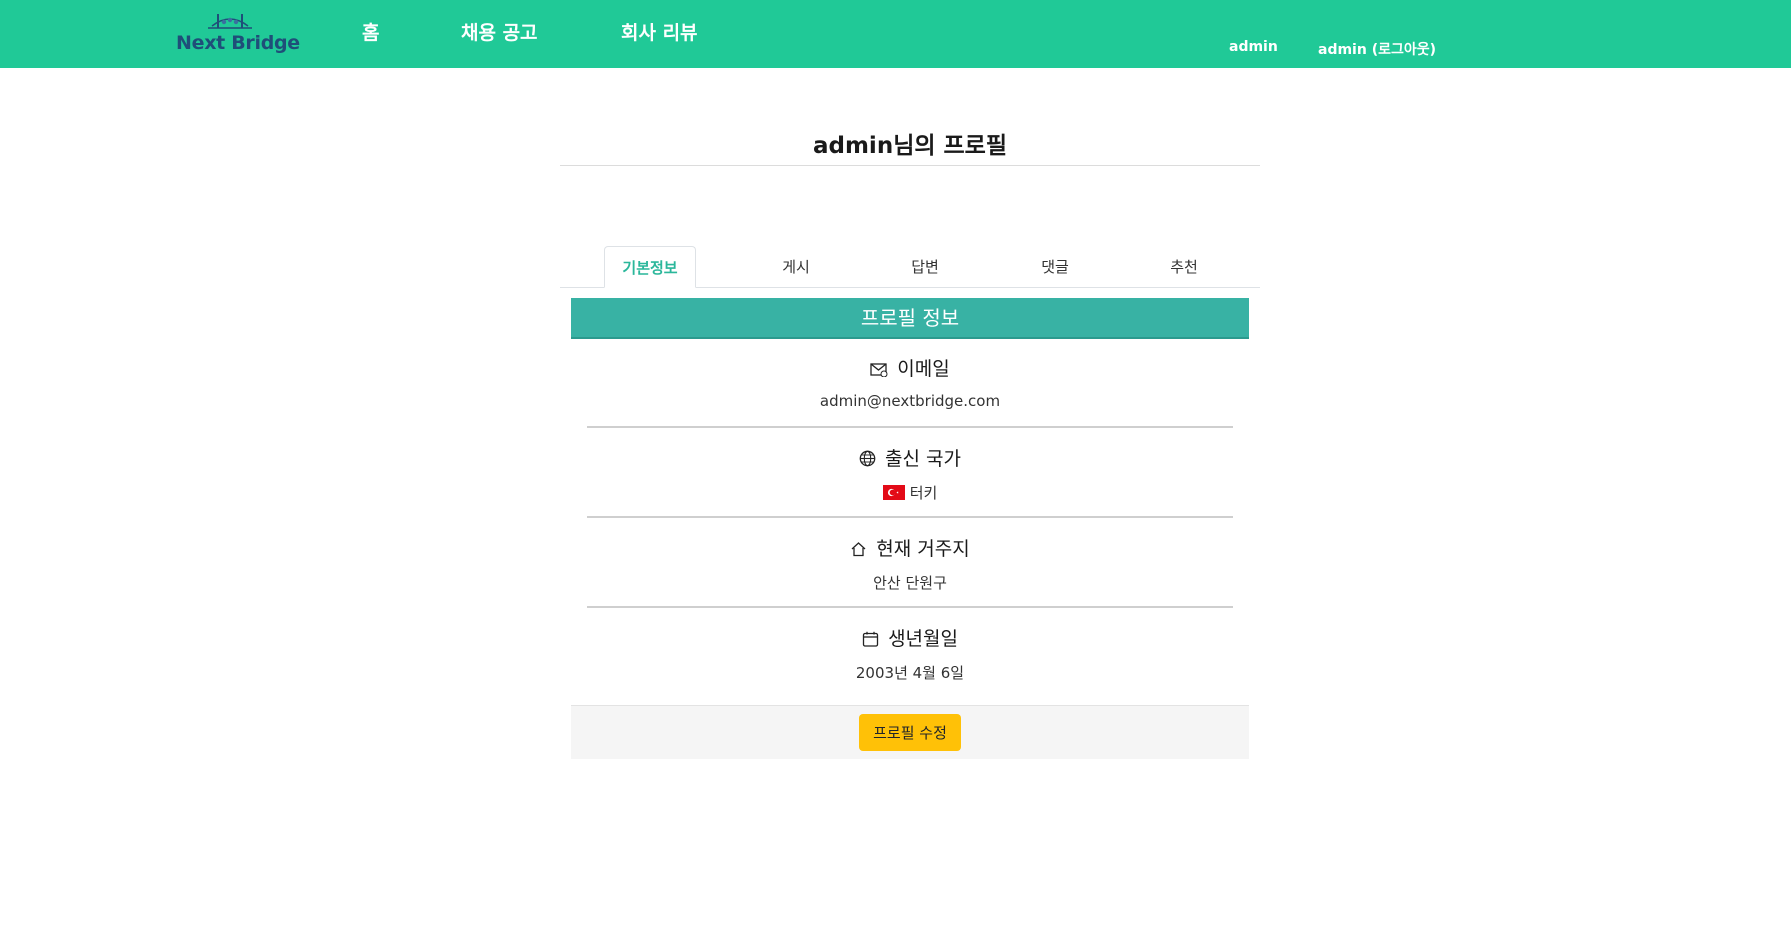 The height and width of the screenshot is (944, 1791). I want to click on profile-card-footer: 프로필 수정, so click(910, 732).